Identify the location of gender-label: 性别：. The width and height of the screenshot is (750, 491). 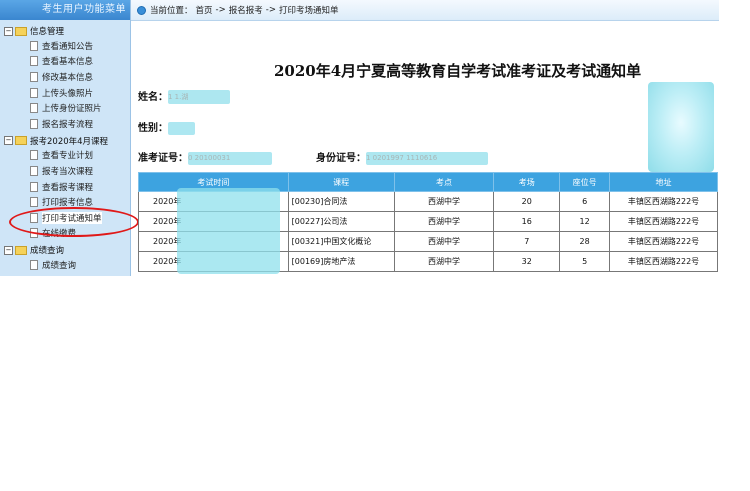
(153, 128).